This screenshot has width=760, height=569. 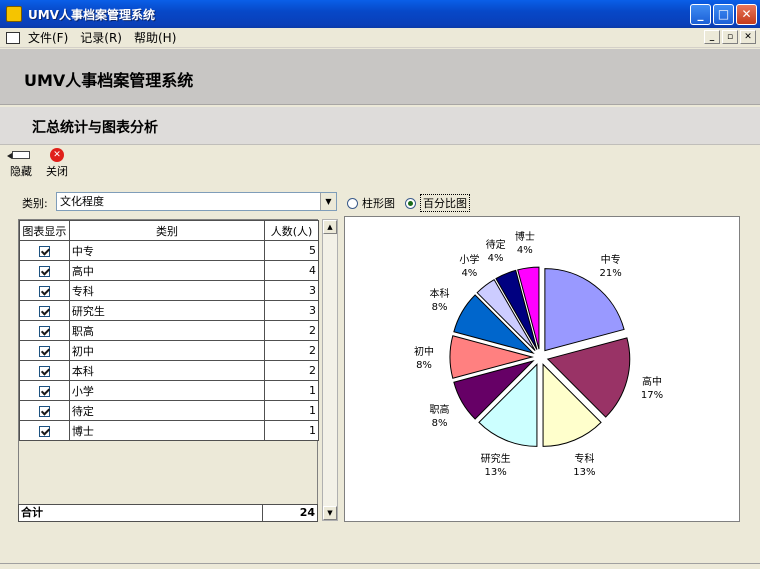 I want to click on close-window-button: ✕, so click(x=746, y=14).